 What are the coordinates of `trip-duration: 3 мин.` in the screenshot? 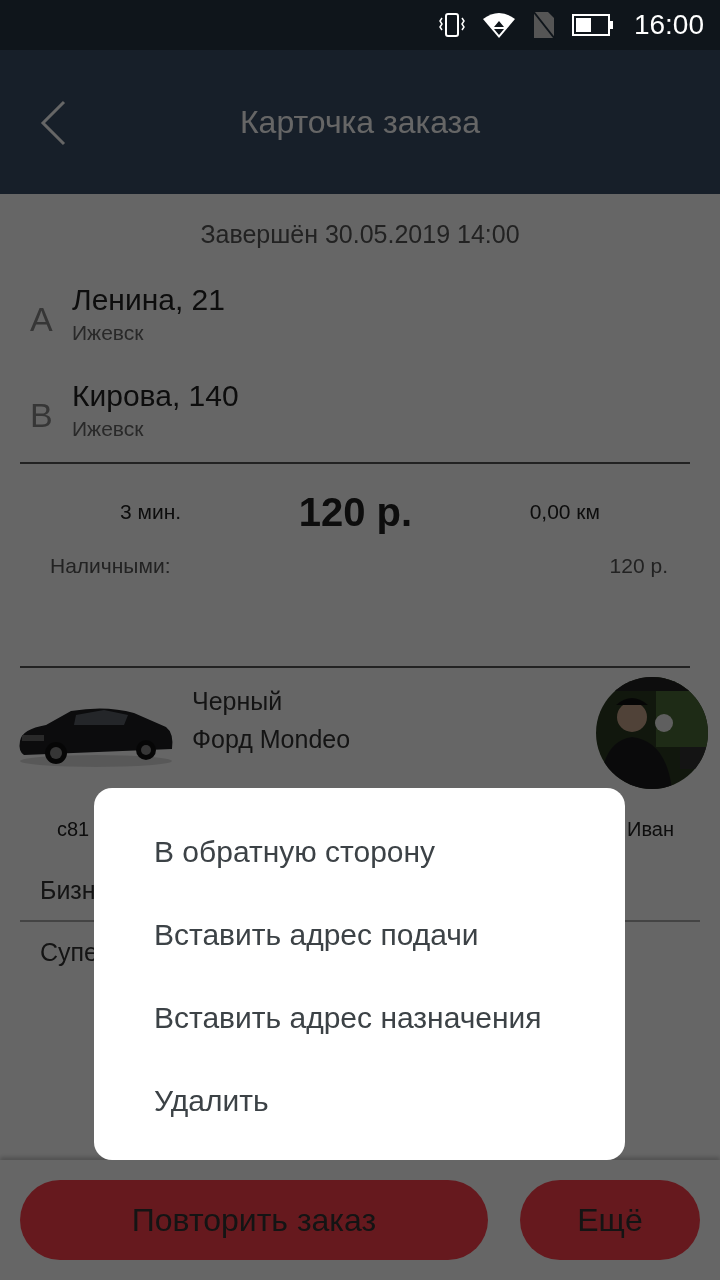 It's located at (151, 512).